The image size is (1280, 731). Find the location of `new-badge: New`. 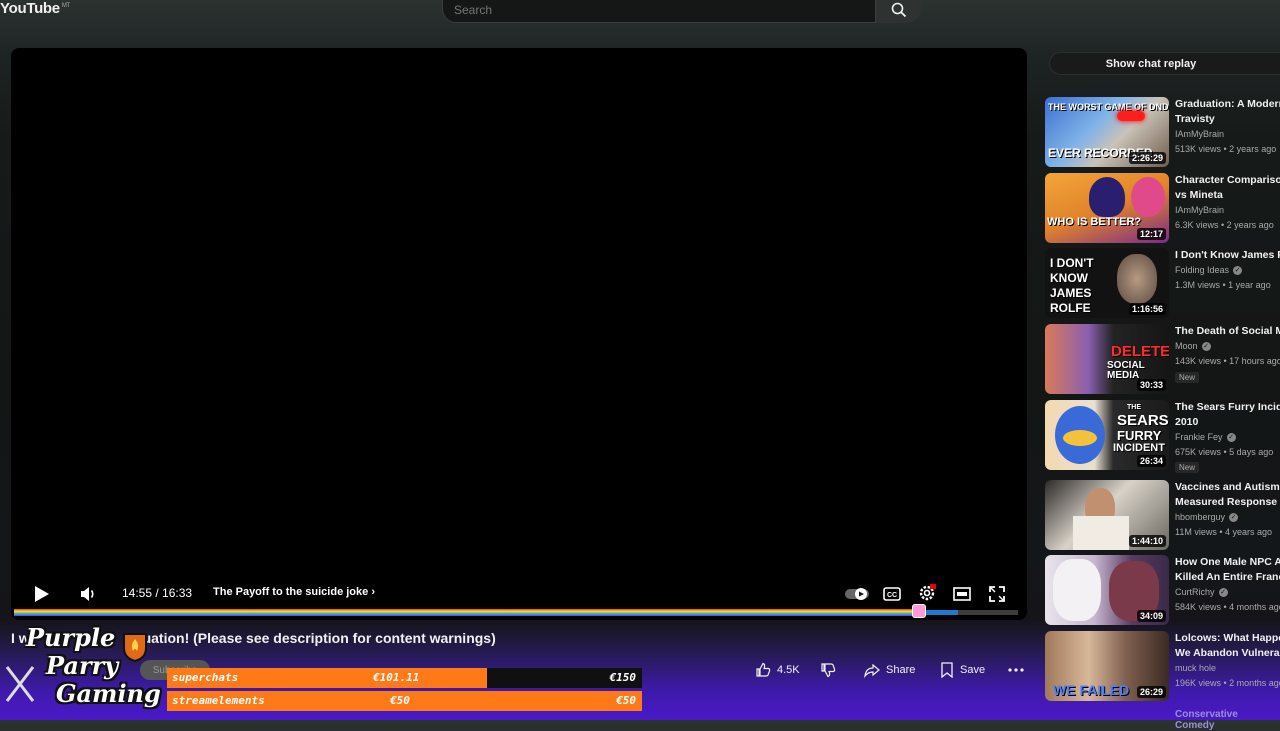

new-badge: New is located at coordinates (1187, 467).